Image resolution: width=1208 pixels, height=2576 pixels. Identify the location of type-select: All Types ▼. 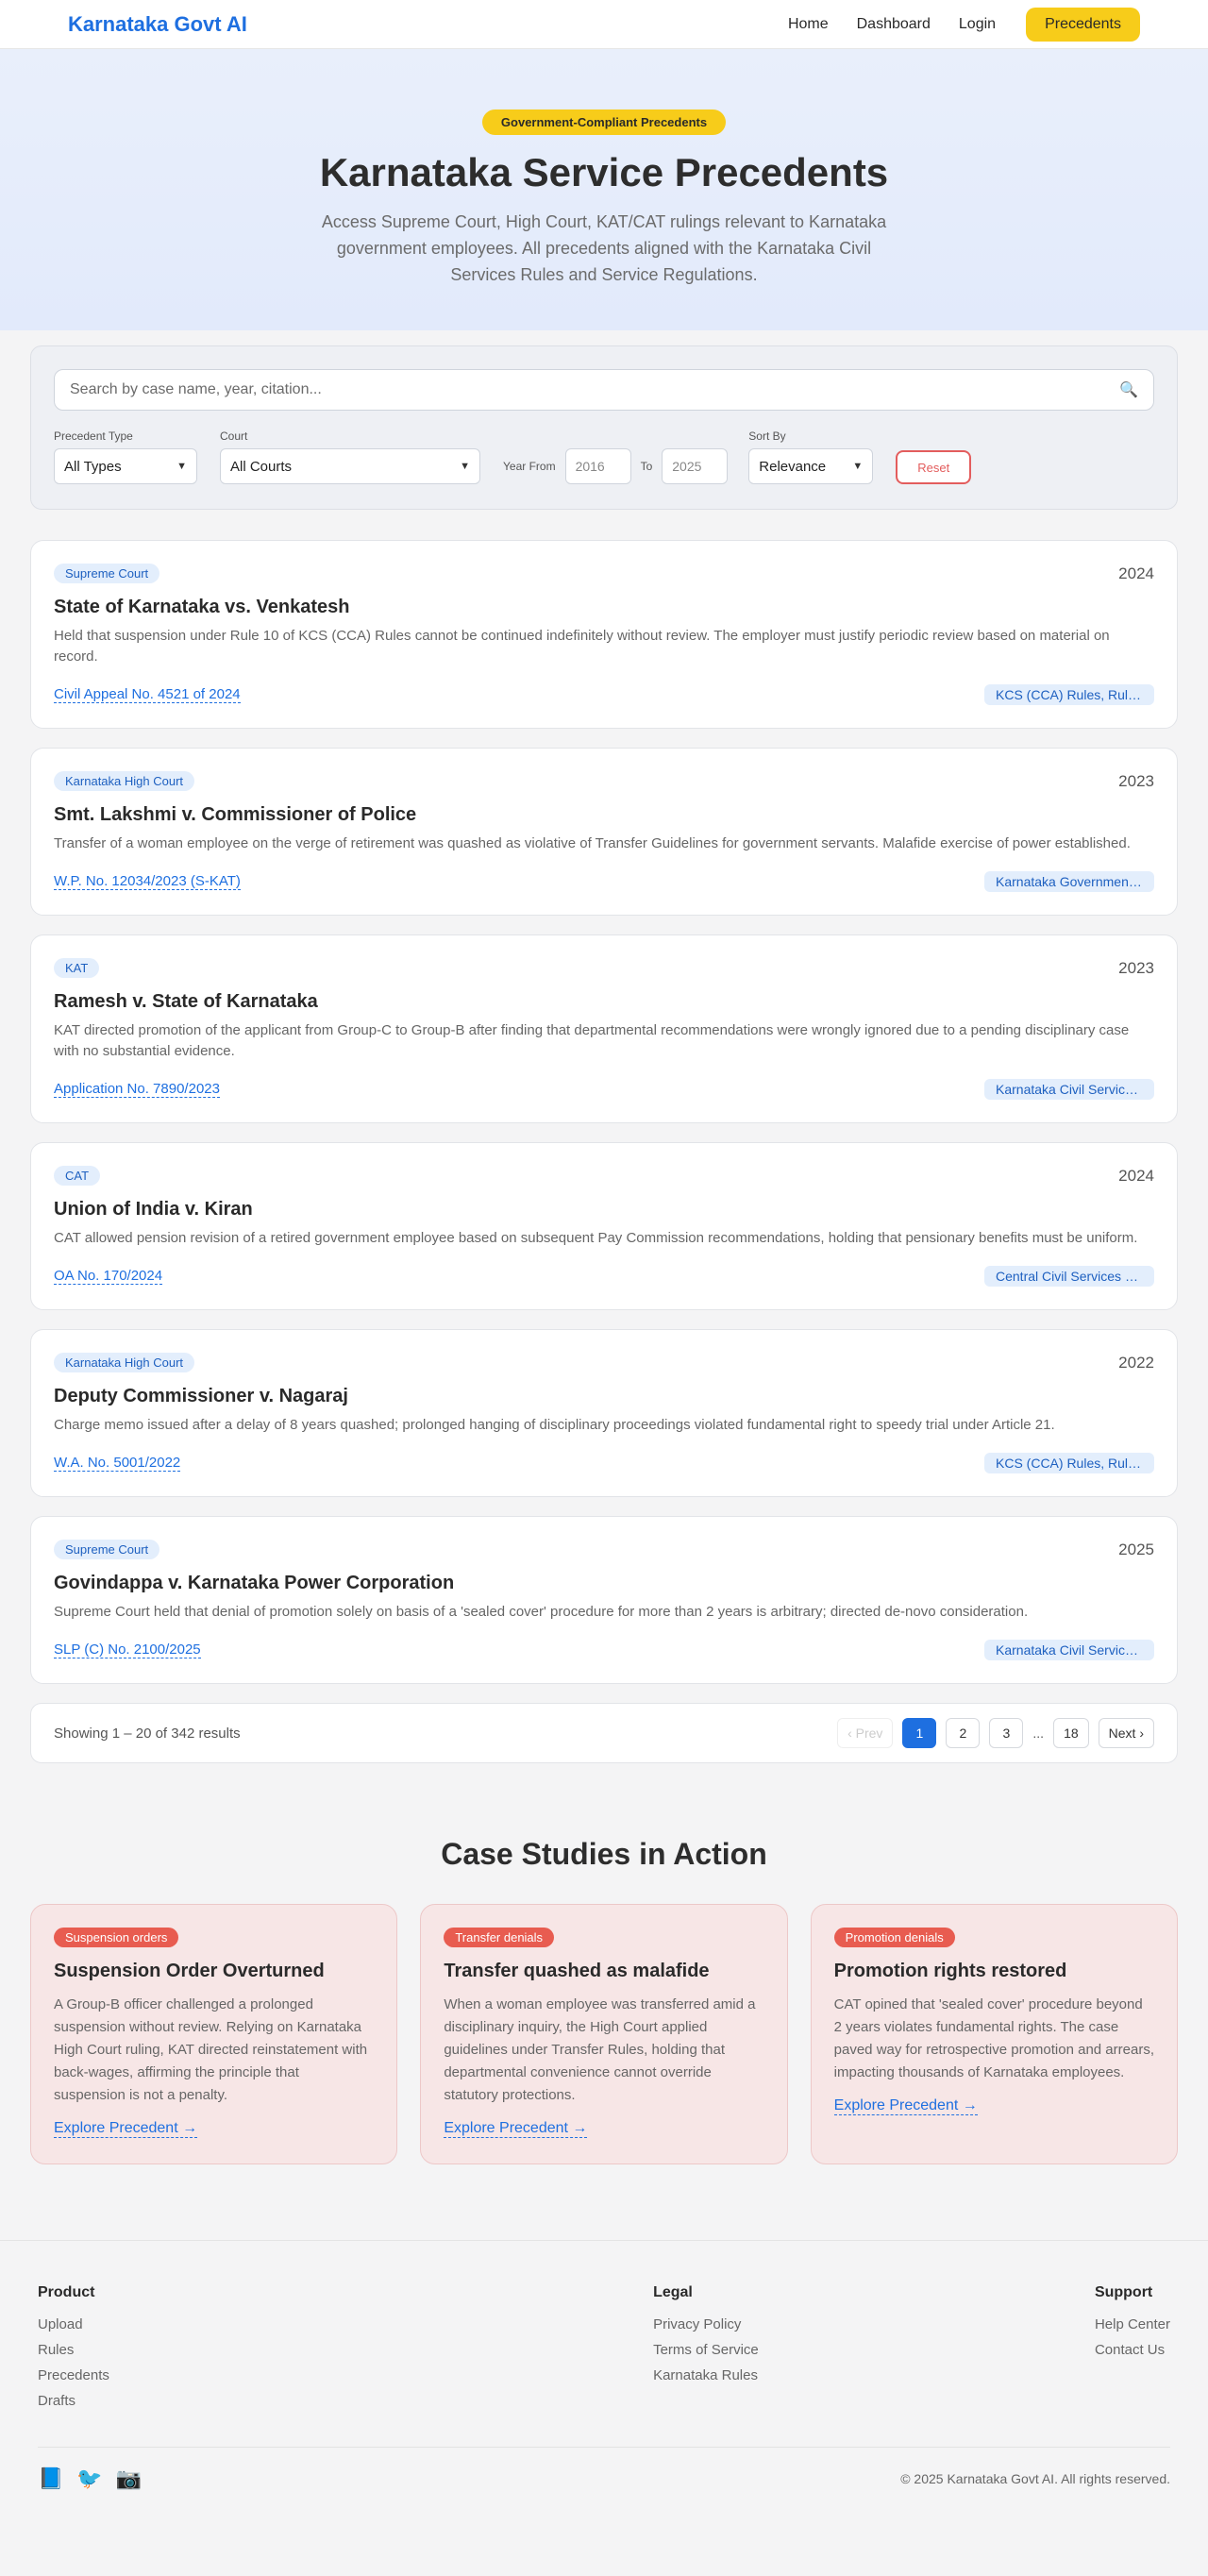
(125, 466).